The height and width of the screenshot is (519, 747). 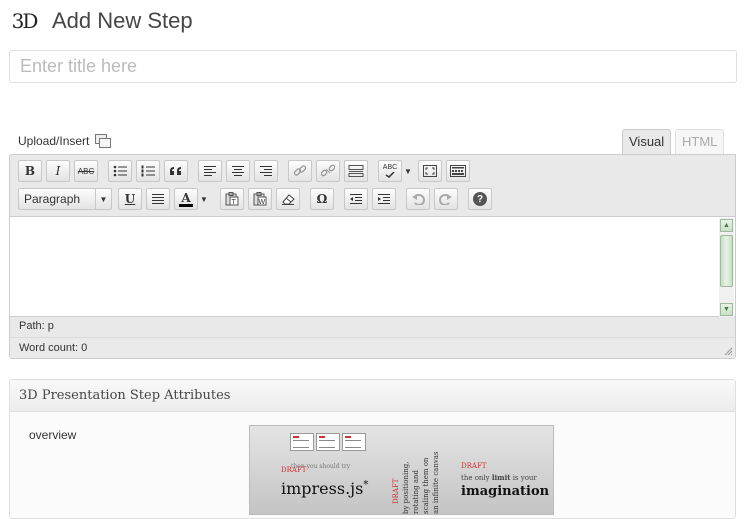 I want to click on bold-button: B, so click(x=30, y=171).